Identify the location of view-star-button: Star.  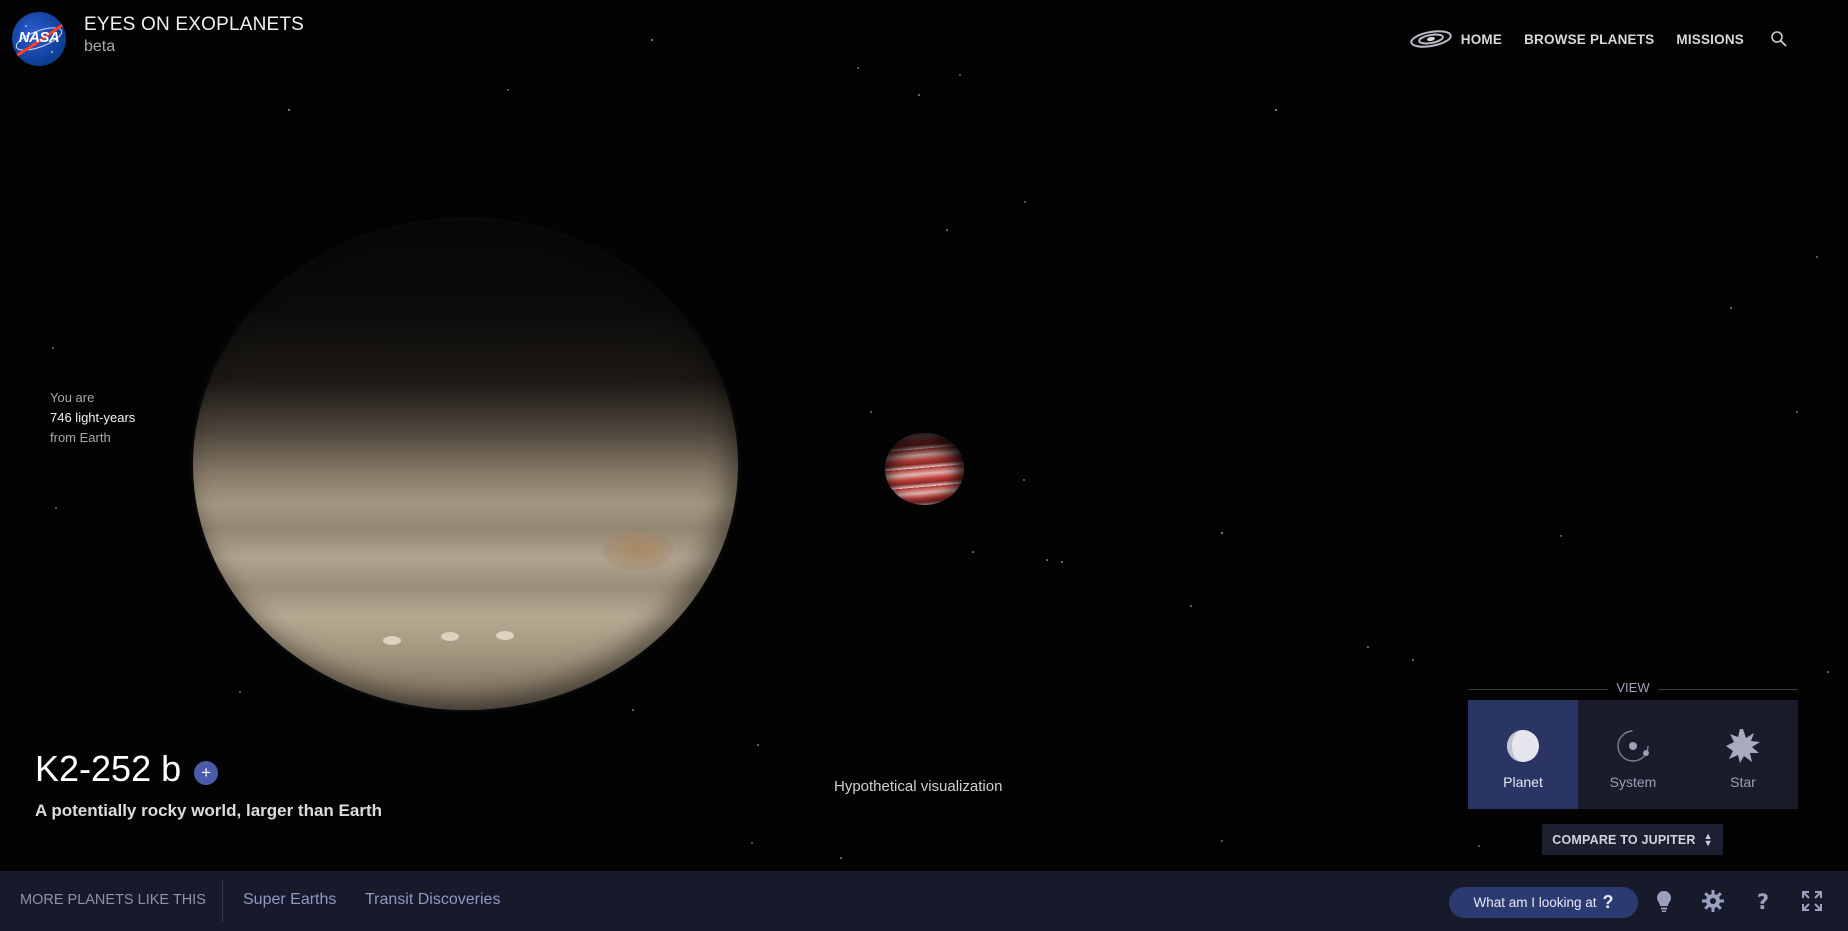
(1743, 754).